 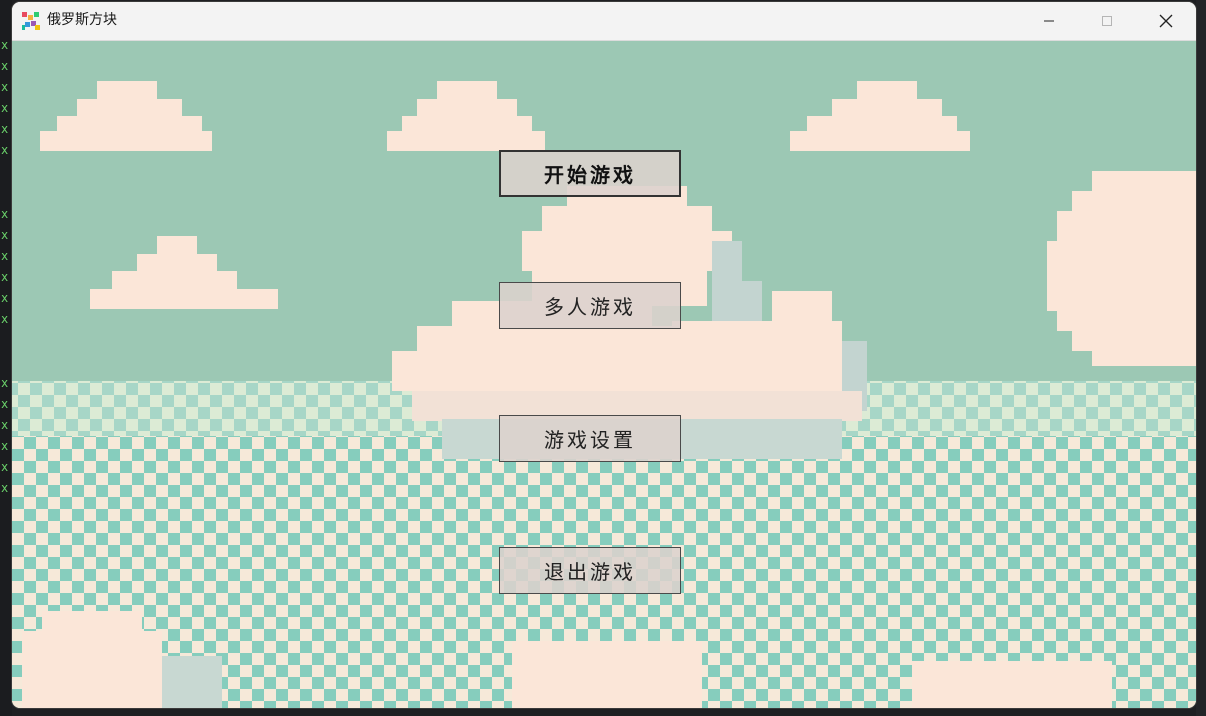 I want to click on close-icon, so click(x=1166, y=21).